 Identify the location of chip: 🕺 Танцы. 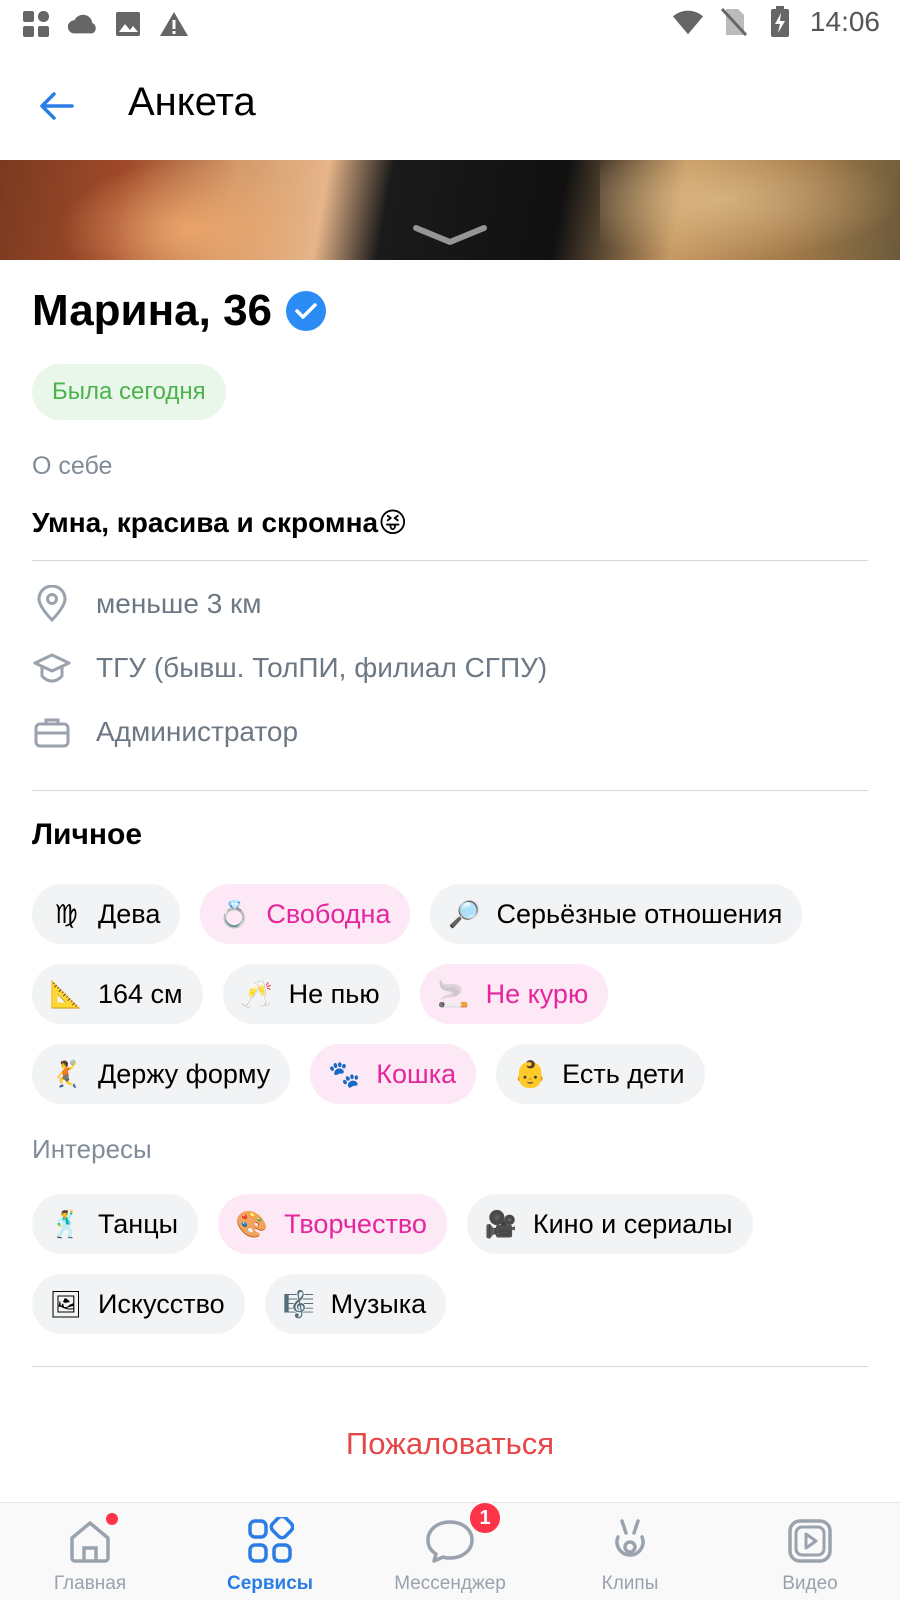
(115, 1224).